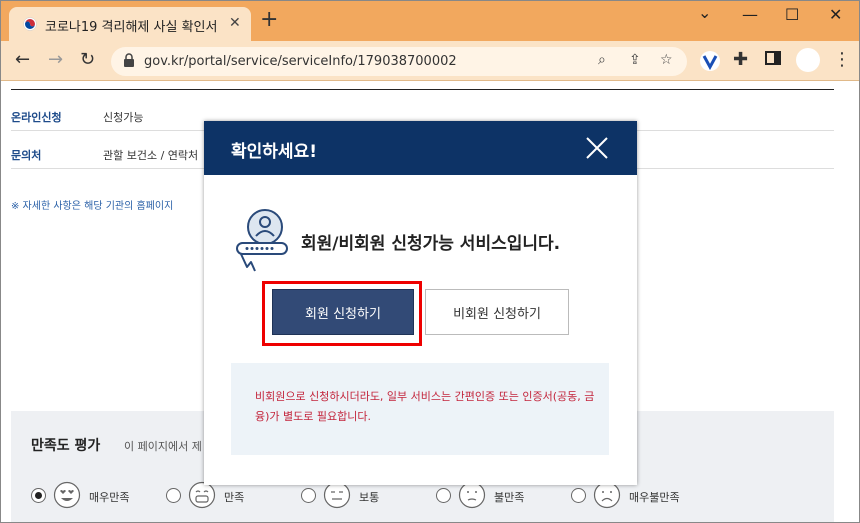 The image size is (860, 523). I want to click on row-key: 문의처, so click(26, 155).